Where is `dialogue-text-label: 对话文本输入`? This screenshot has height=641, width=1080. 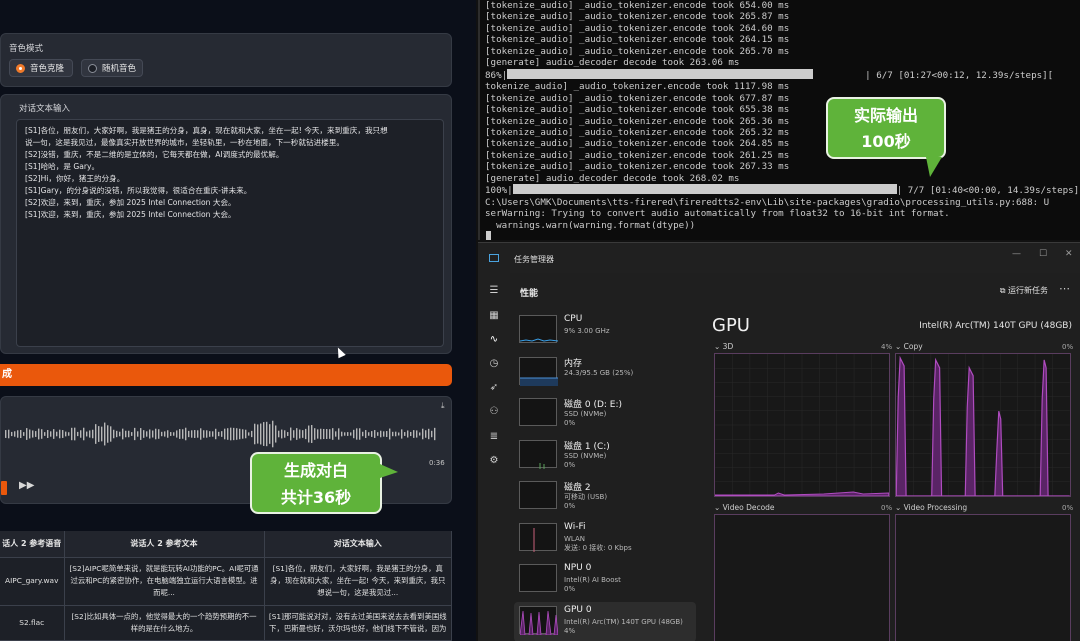
dialogue-text-label: 对话文本输入 is located at coordinates (45, 109).